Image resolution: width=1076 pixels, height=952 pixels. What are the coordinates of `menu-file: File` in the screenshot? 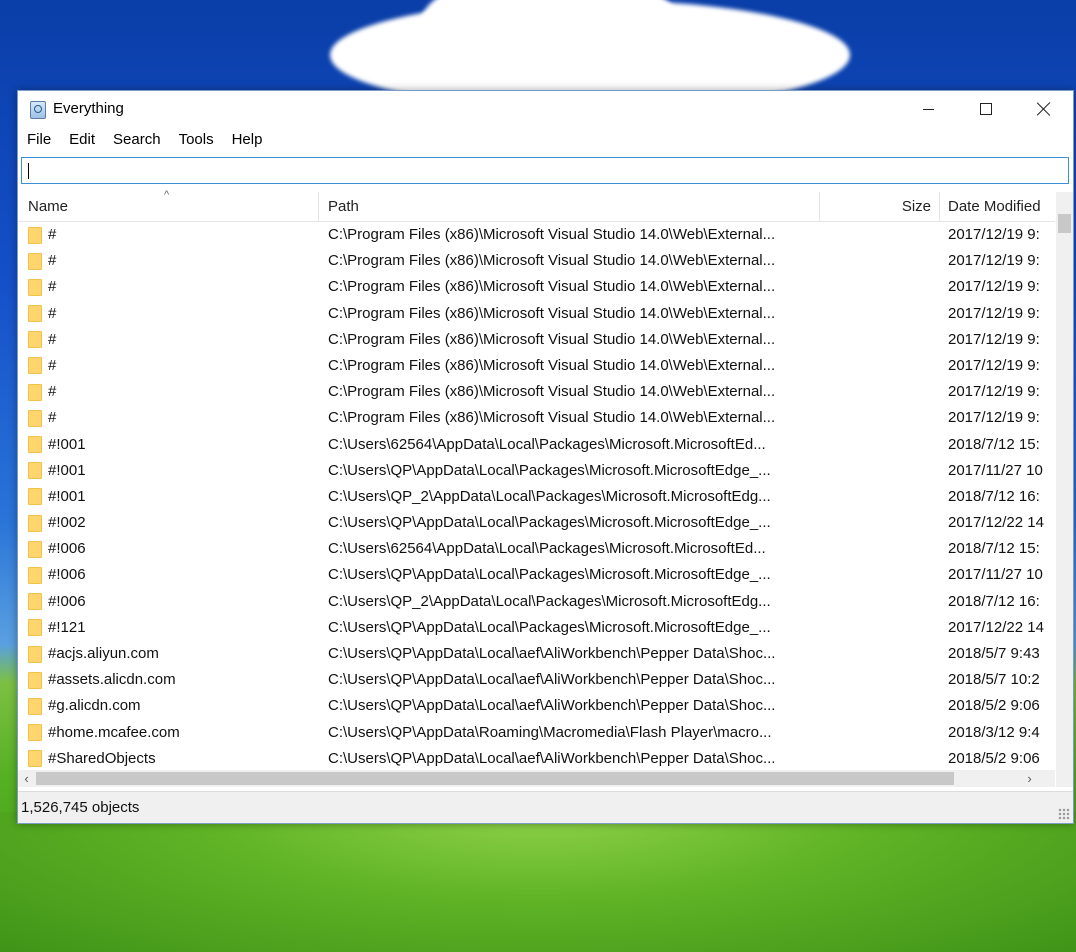 It's located at (39, 140).